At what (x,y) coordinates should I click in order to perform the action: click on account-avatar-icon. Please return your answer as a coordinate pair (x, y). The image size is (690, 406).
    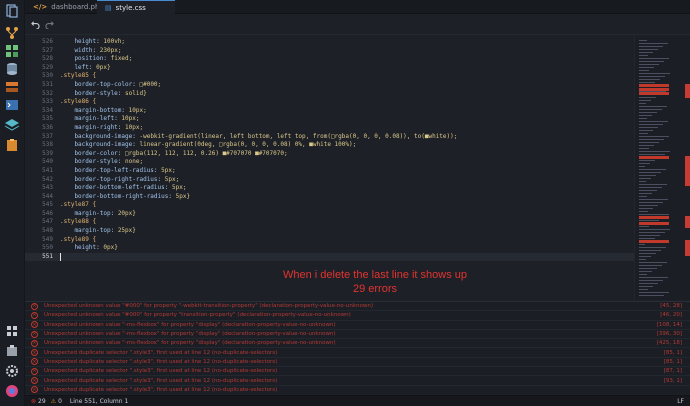
    Looking at the image, I should click on (12, 391).